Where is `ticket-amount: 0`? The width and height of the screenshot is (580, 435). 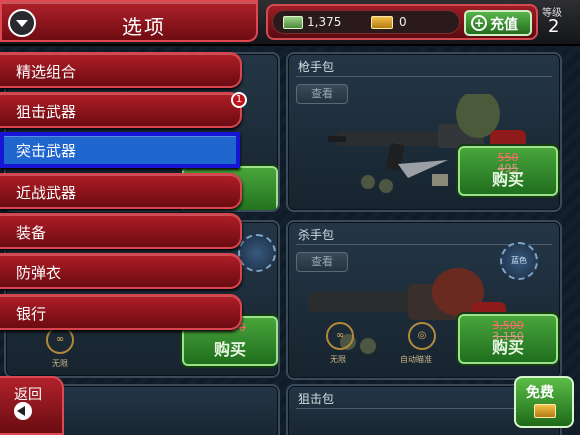
ticket-amount: 0 is located at coordinates (403, 22).